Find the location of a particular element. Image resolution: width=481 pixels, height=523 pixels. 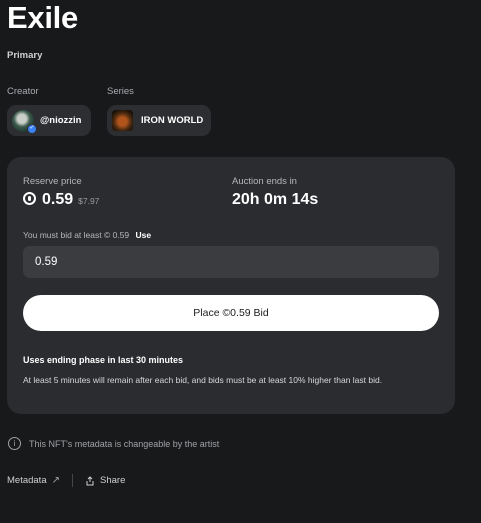

share-icon is located at coordinates (90, 480).